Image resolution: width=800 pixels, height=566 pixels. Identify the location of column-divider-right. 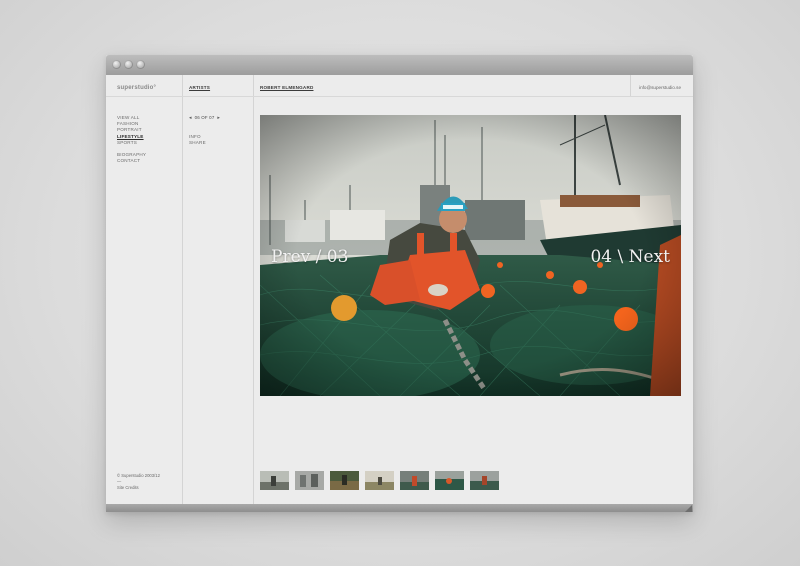
(630, 85).